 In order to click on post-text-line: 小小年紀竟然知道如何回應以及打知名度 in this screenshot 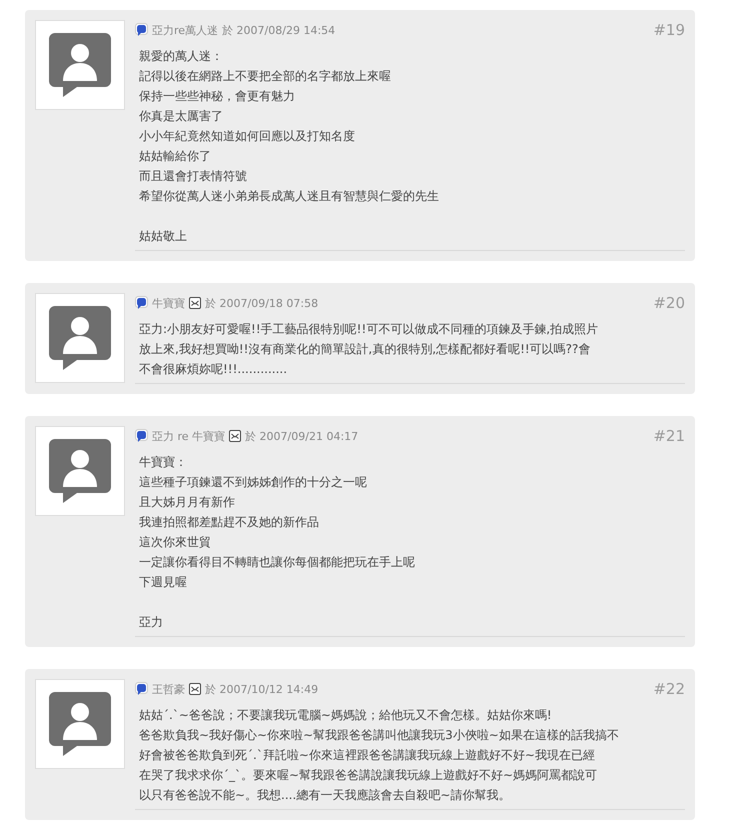, I will do `click(247, 136)`.